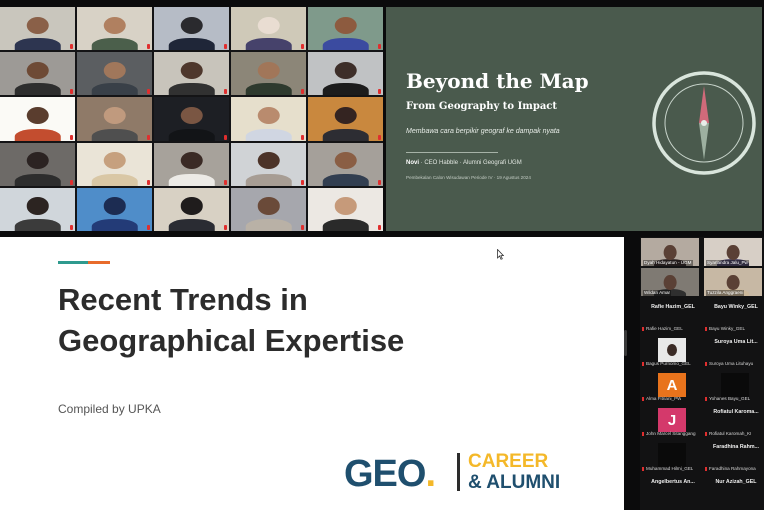 The height and width of the screenshot is (510, 764). I want to click on participant-tile: Muhammad Hilmi_GEL, so click(670, 458).